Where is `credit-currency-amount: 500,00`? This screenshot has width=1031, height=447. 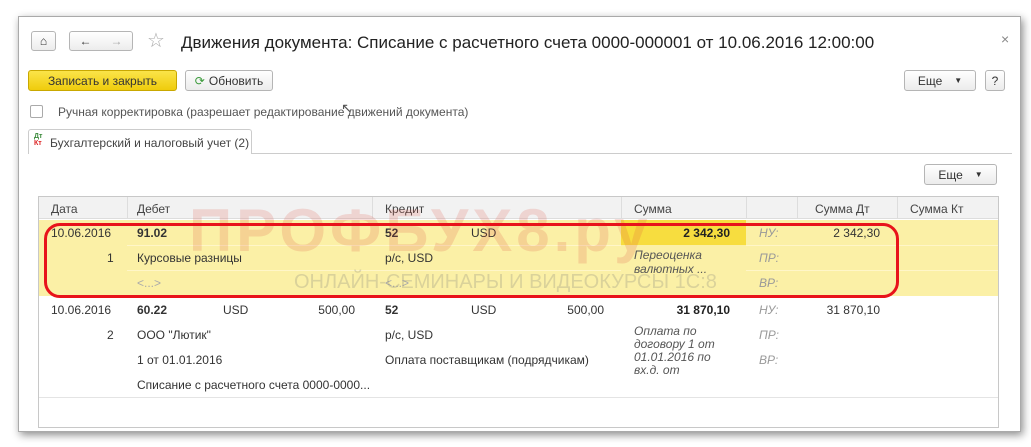
credit-currency-amount: 500,00 is located at coordinates (585, 310).